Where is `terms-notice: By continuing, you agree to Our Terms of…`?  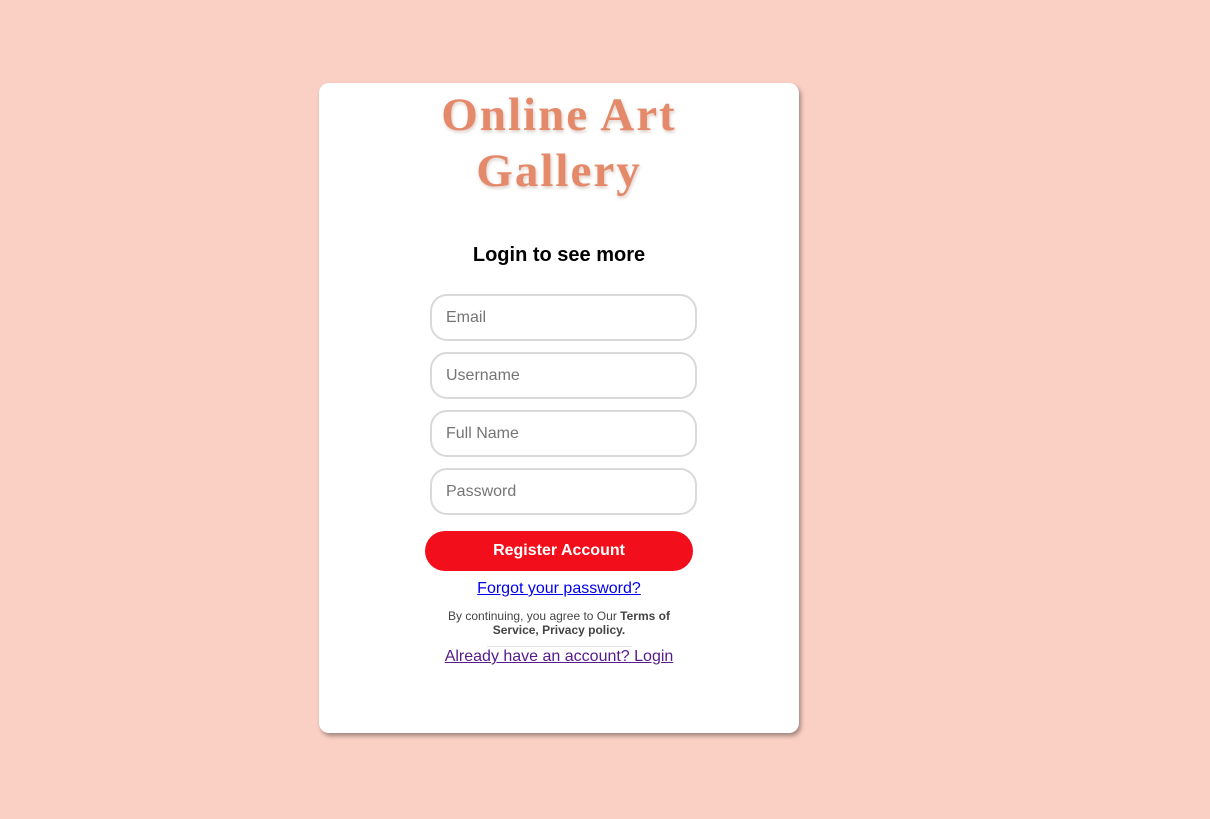
terms-notice: By continuing, you agree to Our Terms of… is located at coordinates (559, 623).